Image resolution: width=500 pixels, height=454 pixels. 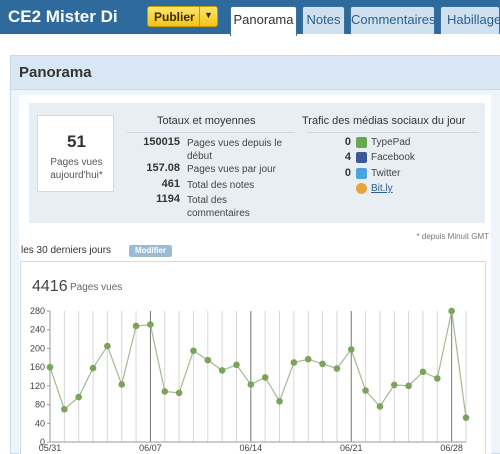 I want to click on x-tick-label: 06/14, so click(x=251, y=448).